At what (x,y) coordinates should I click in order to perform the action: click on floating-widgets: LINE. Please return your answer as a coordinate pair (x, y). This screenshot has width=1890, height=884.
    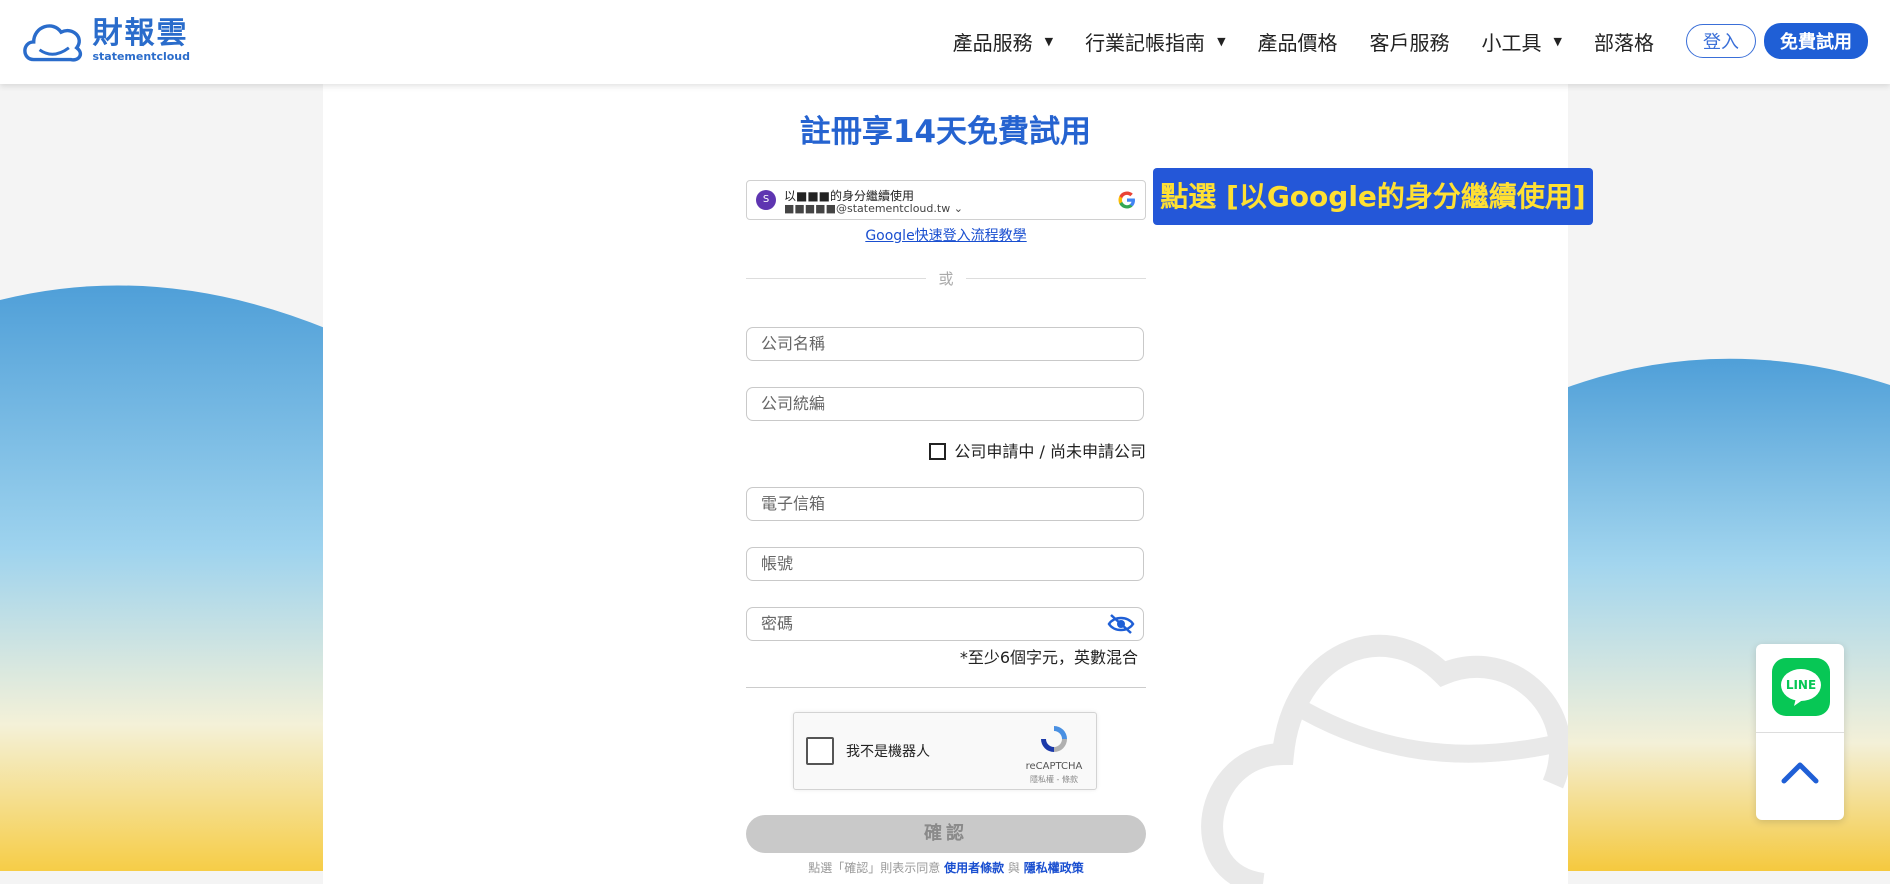
    Looking at the image, I should click on (1800, 732).